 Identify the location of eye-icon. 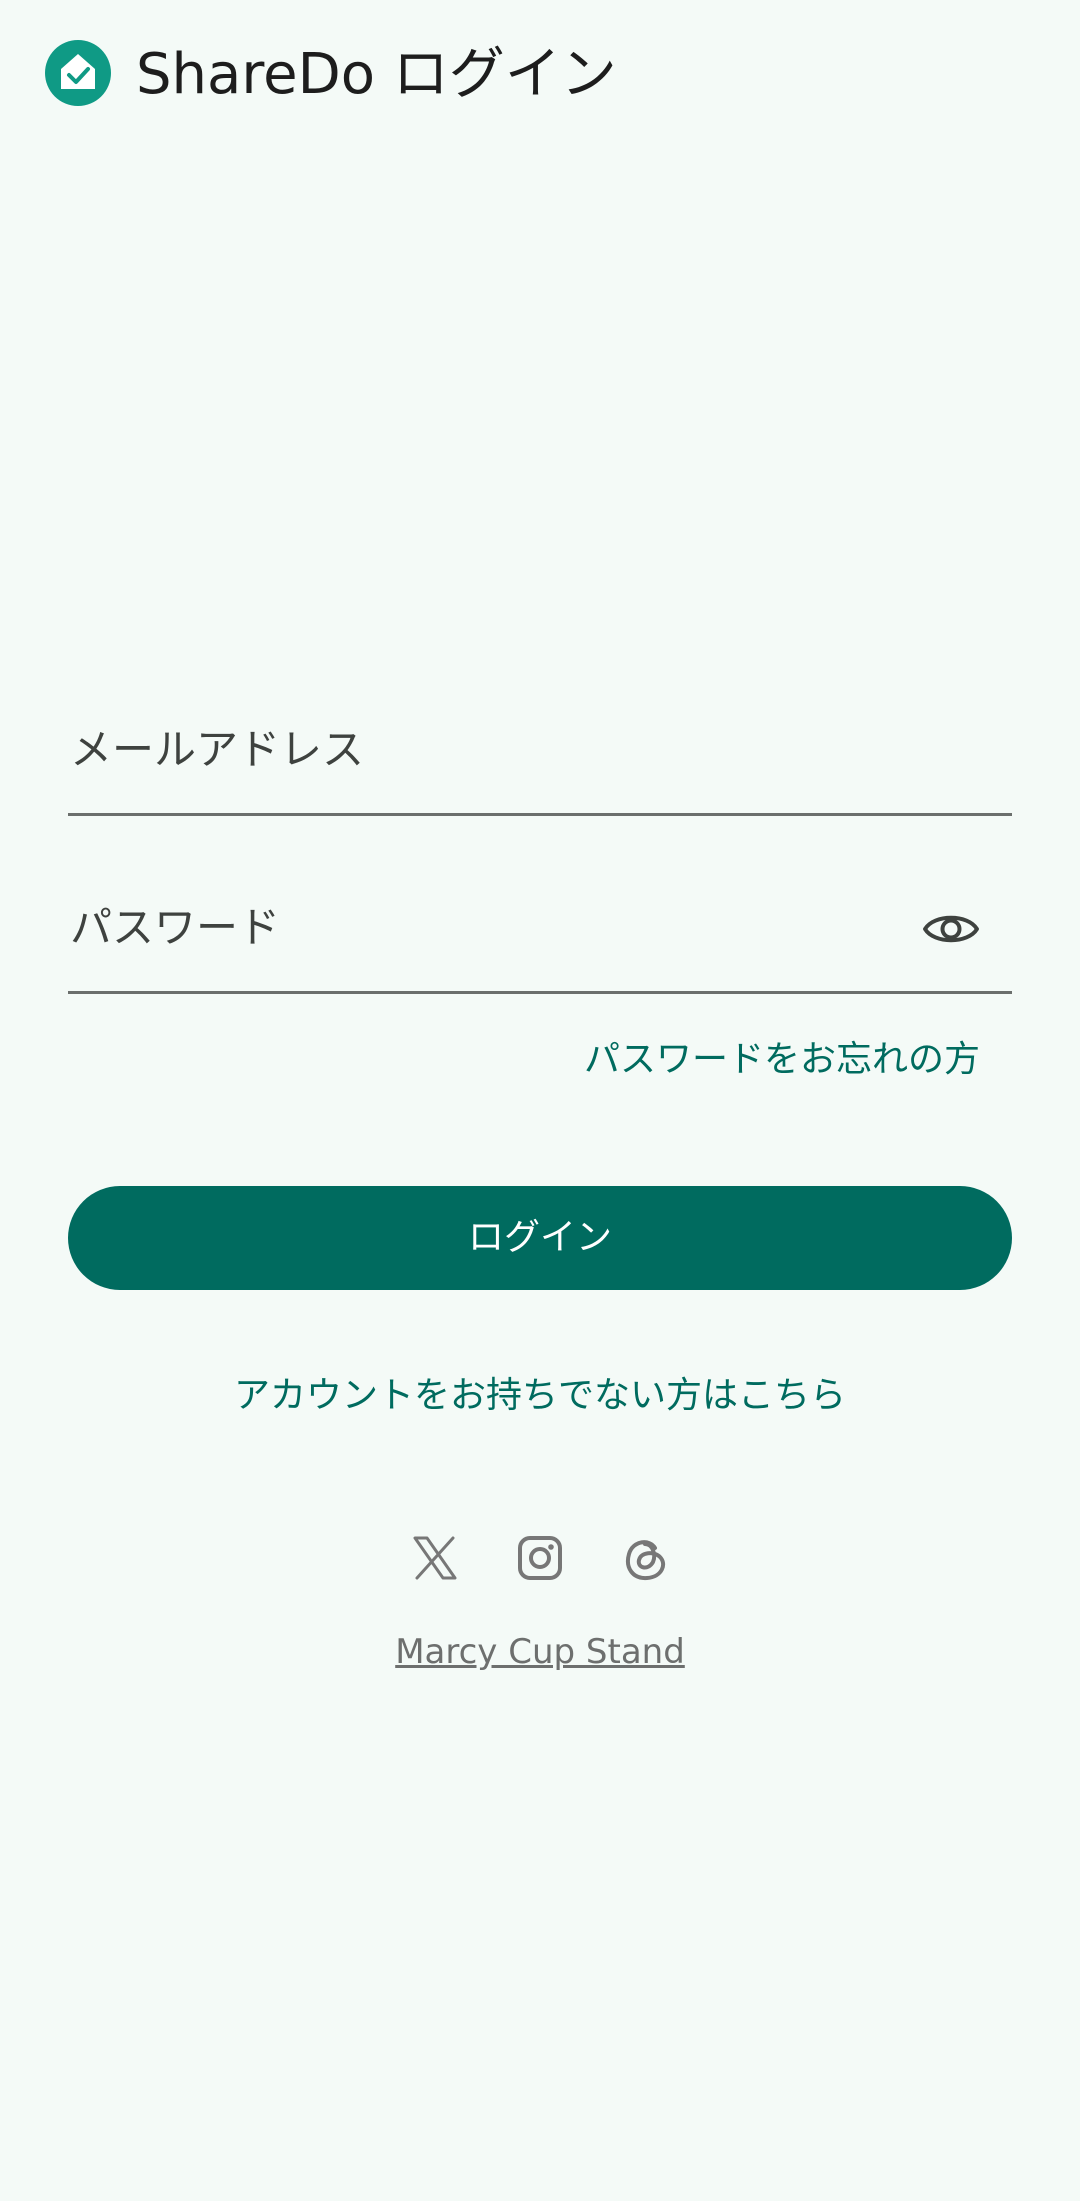
(951, 929).